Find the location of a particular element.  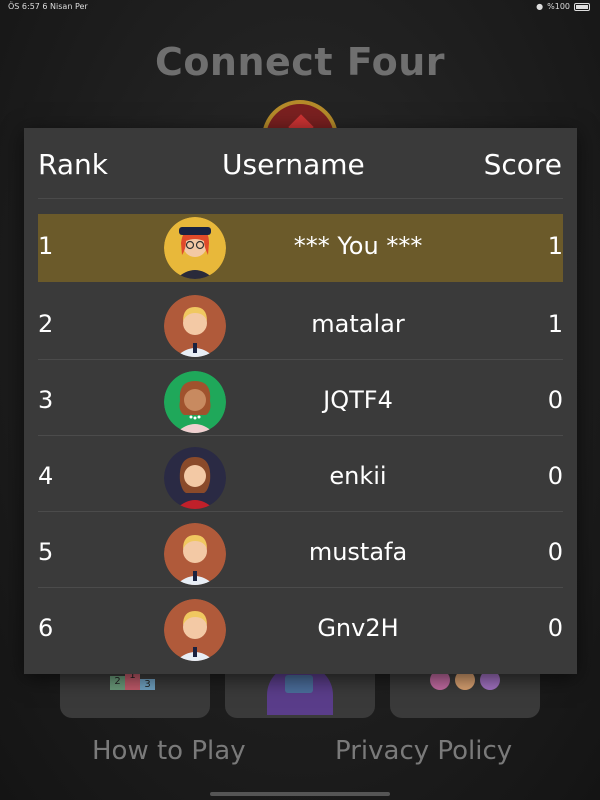

home-indicator is located at coordinates (300, 794).